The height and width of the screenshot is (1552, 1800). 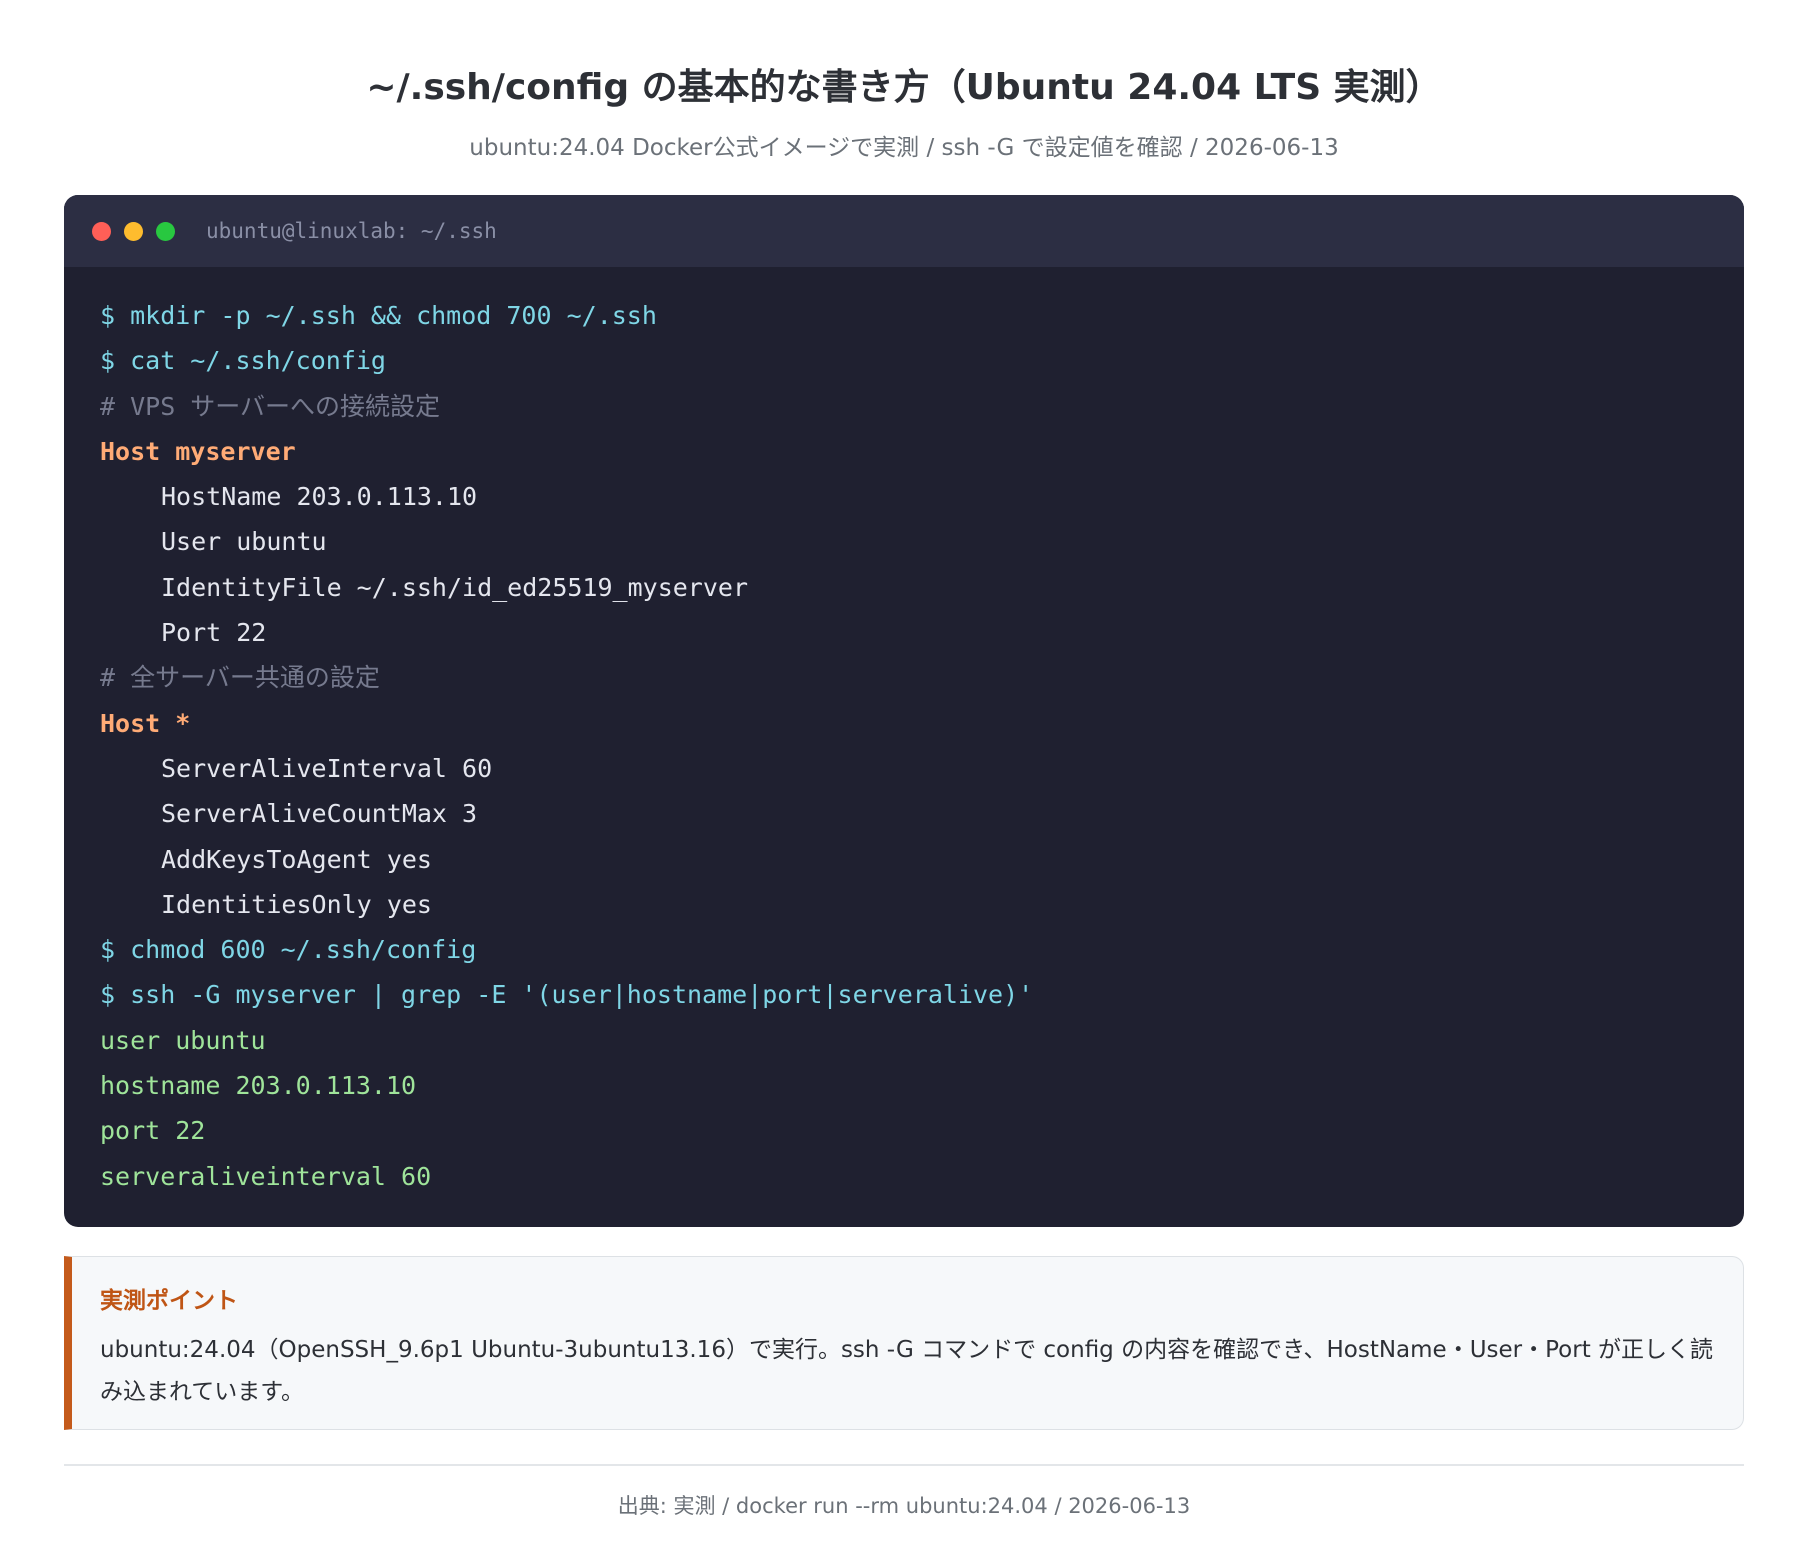 What do you see at coordinates (327, 768) in the screenshot?
I see `terminal-line-opt: ServerAliveInterval 60` at bounding box center [327, 768].